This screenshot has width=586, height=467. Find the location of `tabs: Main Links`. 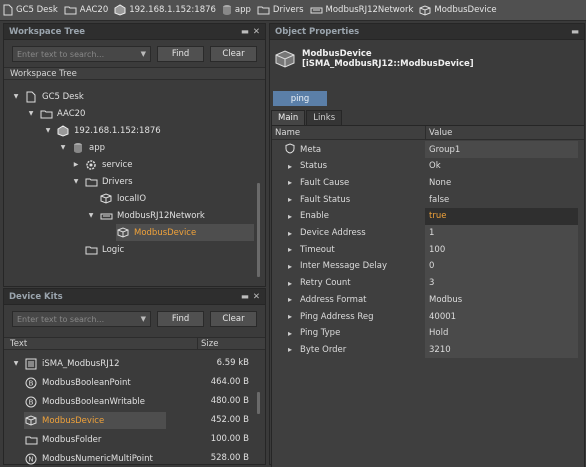

tabs: Main Links is located at coordinates (307, 117).